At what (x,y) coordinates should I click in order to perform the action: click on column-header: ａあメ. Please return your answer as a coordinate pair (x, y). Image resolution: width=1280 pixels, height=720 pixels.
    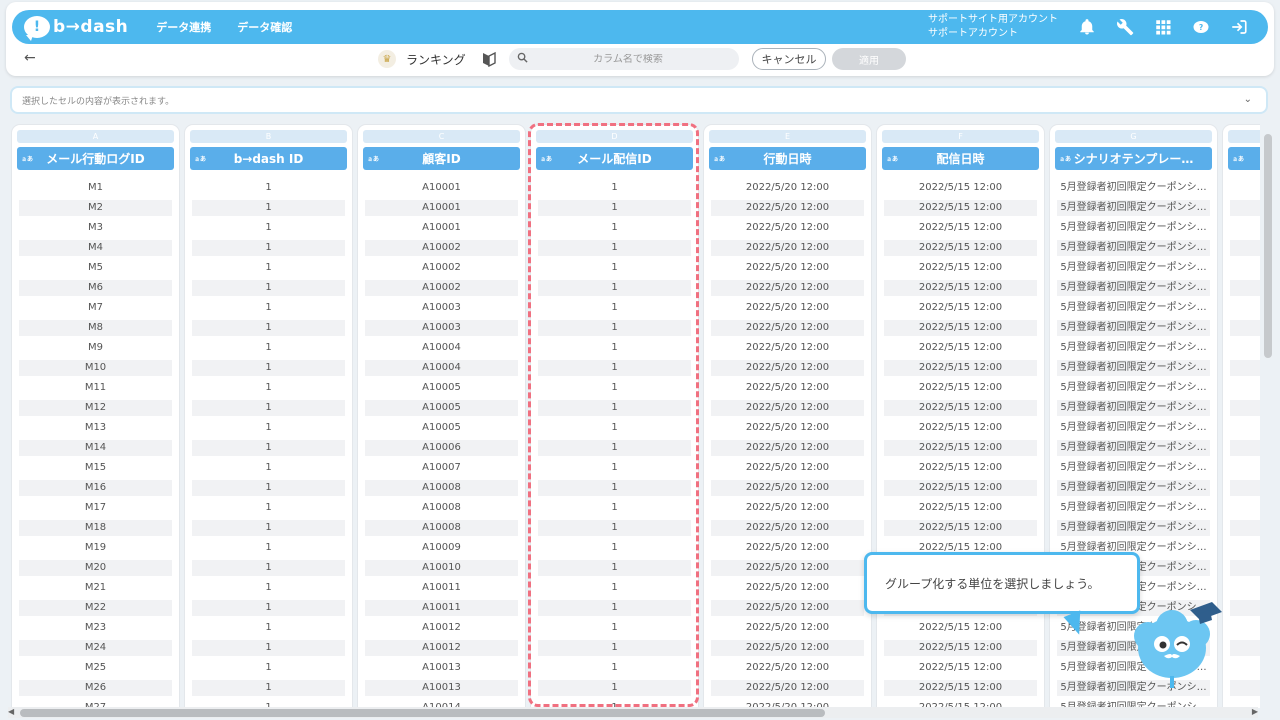
    Looking at the image, I should click on (1244, 158).